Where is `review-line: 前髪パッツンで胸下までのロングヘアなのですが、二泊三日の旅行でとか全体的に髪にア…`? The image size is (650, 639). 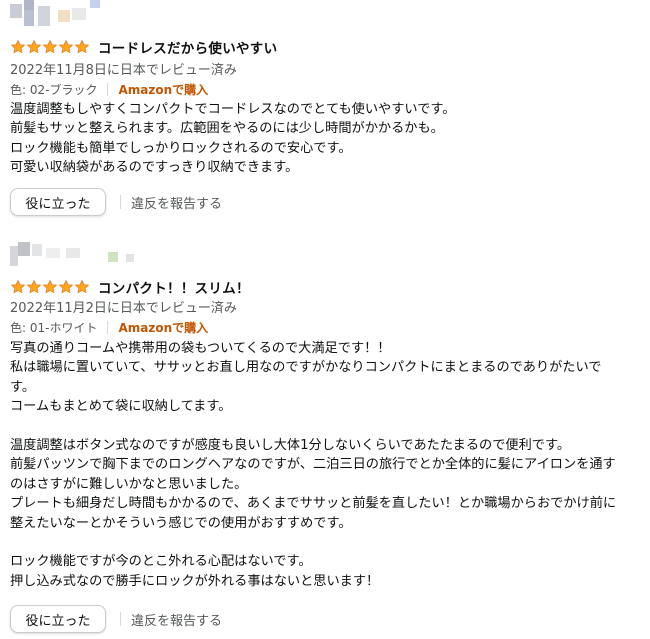 review-line: 前髪パッツンで胸下までのロングヘアなのですが、二泊三日の旅行でとか全体的に髪にア… is located at coordinates (313, 465).